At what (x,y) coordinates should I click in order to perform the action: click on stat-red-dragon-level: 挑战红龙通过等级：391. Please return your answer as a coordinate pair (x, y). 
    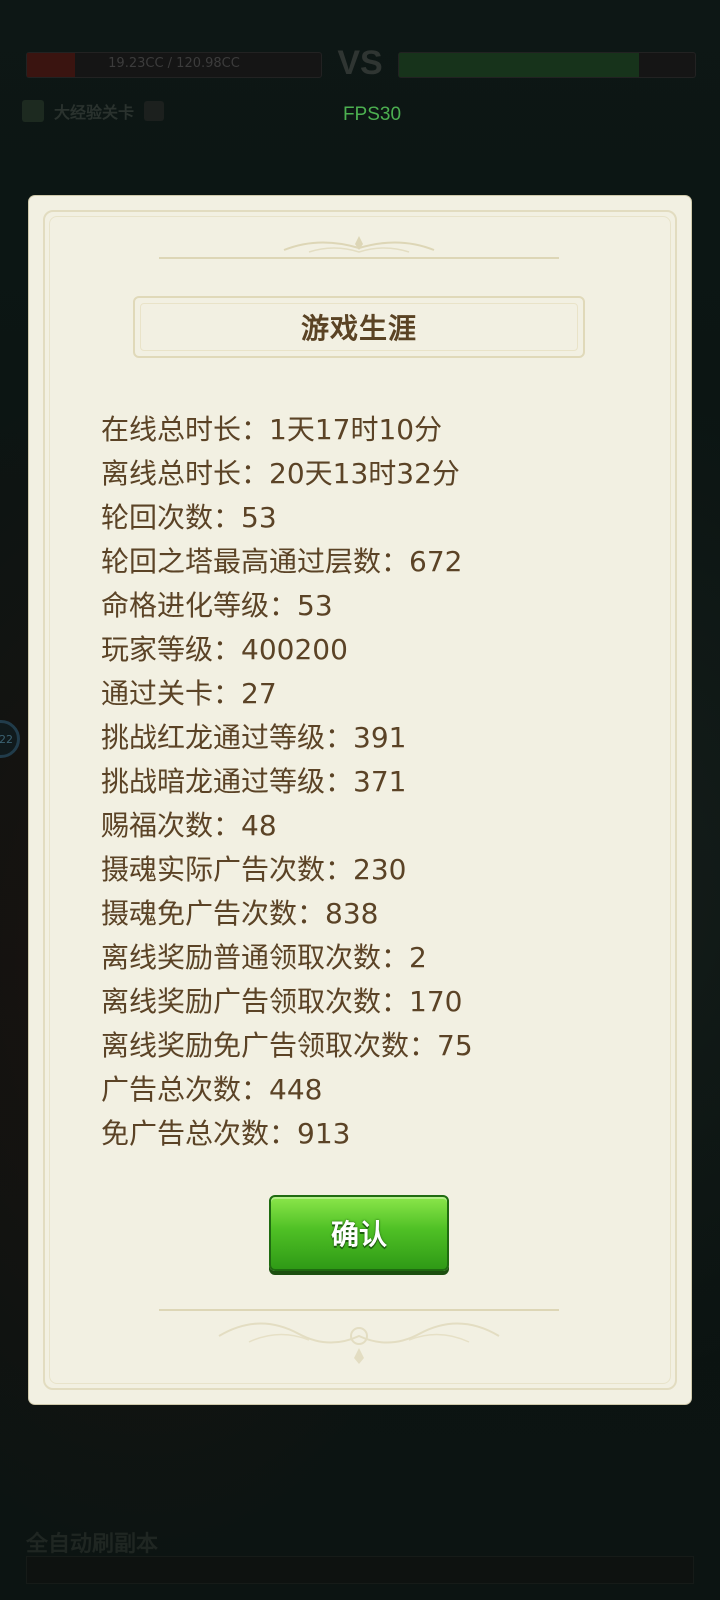
    Looking at the image, I should click on (254, 737).